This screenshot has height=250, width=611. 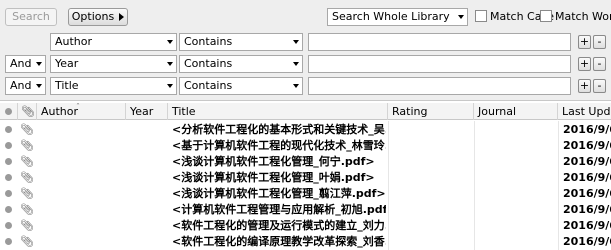 I want to click on table-row: 📎︎ <浅谈计算机软件工程化管理_翦江萍.pdf> 2016/9/6, so click(x=305, y=193).